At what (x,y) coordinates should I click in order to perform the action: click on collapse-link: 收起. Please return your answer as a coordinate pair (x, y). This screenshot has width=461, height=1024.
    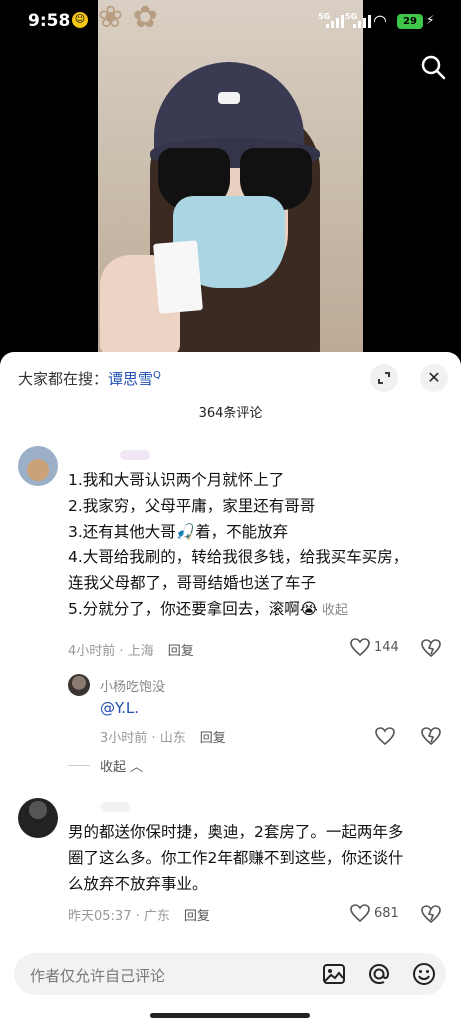
    Looking at the image, I should click on (335, 610).